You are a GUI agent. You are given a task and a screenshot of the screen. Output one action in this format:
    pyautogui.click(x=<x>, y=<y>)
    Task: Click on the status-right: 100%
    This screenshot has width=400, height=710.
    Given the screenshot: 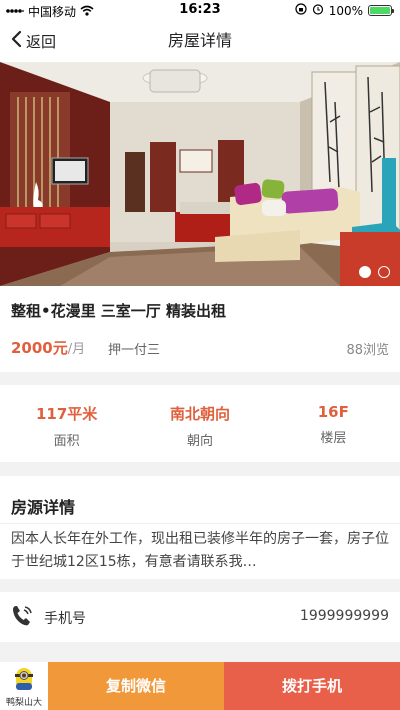 What is the action you would take?
    pyautogui.click(x=344, y=10)
    